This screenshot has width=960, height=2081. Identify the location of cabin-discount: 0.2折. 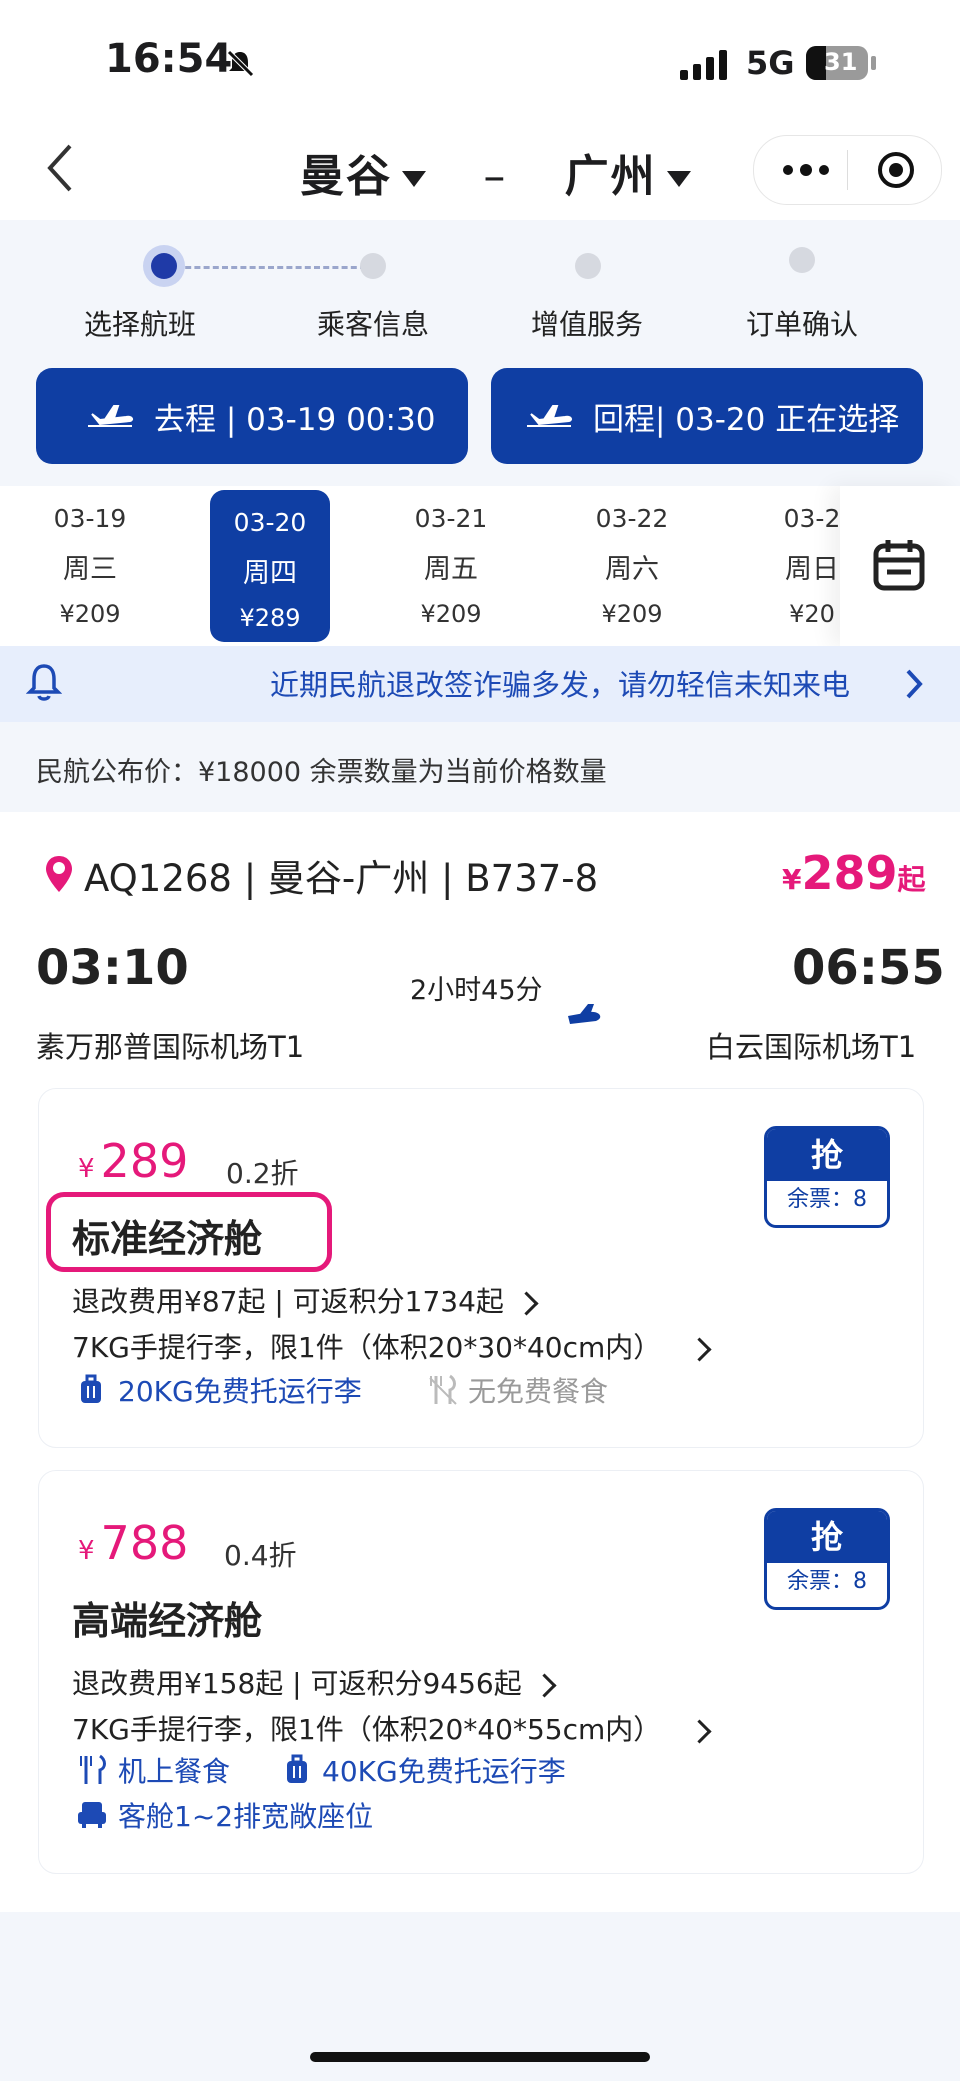
(262, 1173).